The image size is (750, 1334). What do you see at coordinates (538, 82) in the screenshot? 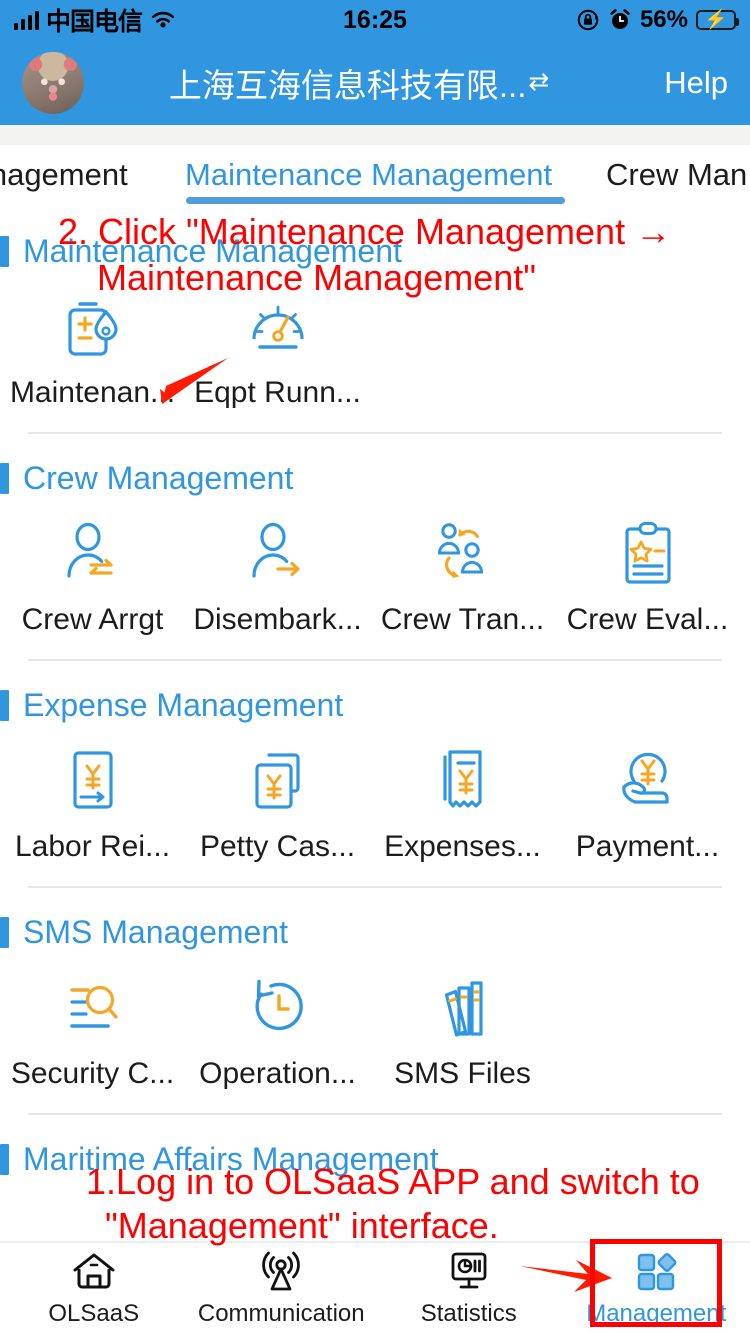
I see `switch-company-icon: ⇄` at bounding box center [538, 82].